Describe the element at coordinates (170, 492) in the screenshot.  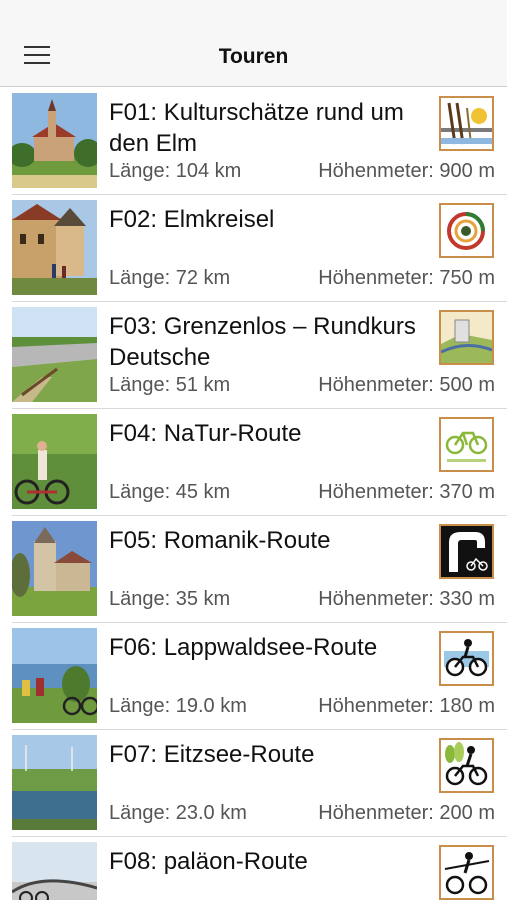
I see `tour-length: Länge: 45 km` at that location.